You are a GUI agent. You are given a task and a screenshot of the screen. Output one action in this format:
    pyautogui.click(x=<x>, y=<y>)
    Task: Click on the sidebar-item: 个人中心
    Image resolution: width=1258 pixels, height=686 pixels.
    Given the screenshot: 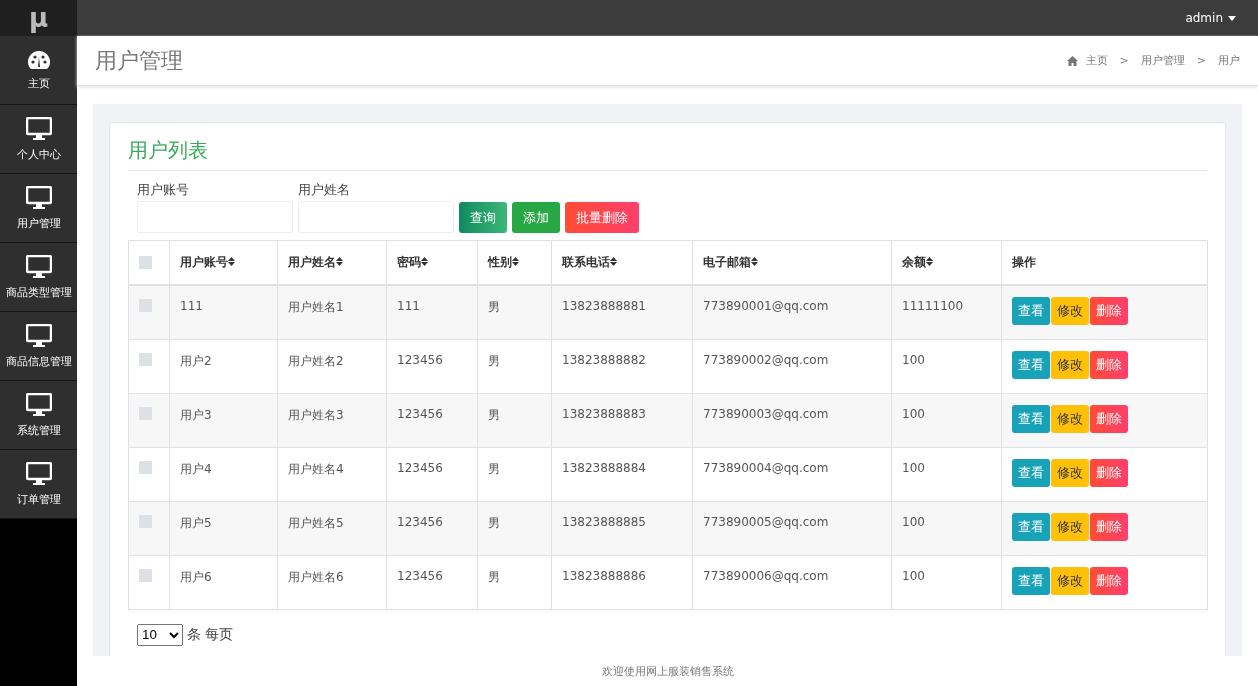 What is the action you would take?
    pyautogui.click(x=38, y=139)
    